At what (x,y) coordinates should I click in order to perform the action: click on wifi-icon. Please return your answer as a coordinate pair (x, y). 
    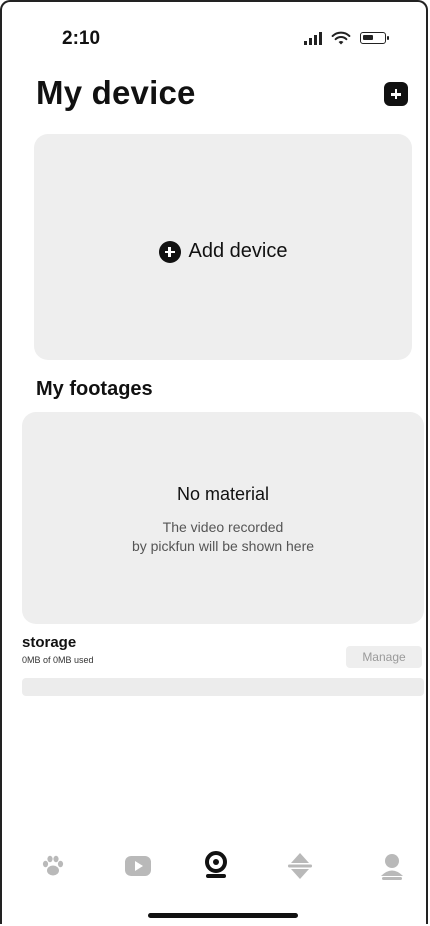
    Looking at the image, I should click on (341, 38).